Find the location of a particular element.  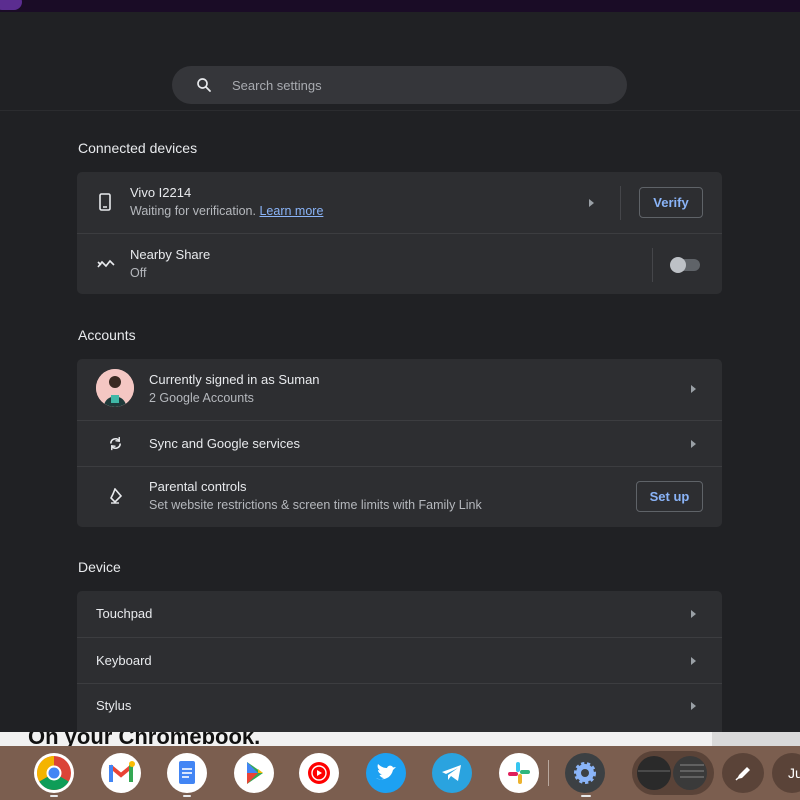

nearby-share-label: Nearby Share is located at coordinates (170, 254).